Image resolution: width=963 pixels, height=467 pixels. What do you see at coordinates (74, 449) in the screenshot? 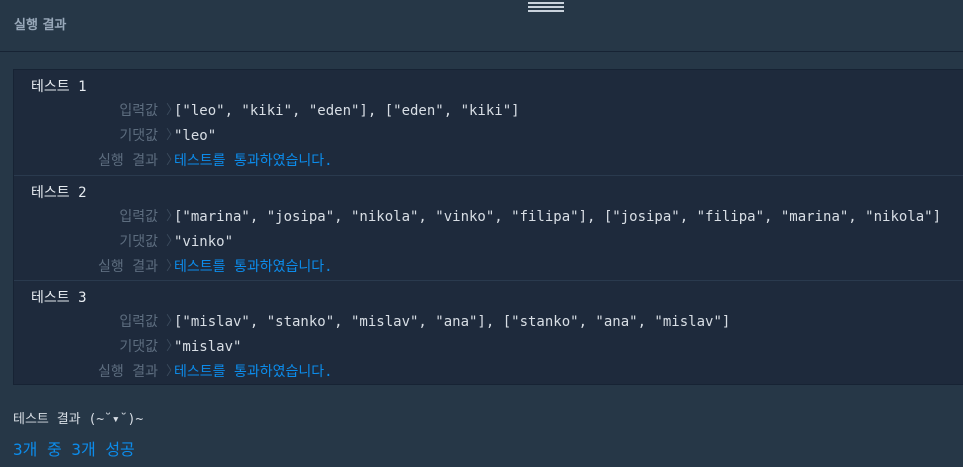
I see `summary-count: 3개 중 3개 성공` at bounding box center [74, 449].